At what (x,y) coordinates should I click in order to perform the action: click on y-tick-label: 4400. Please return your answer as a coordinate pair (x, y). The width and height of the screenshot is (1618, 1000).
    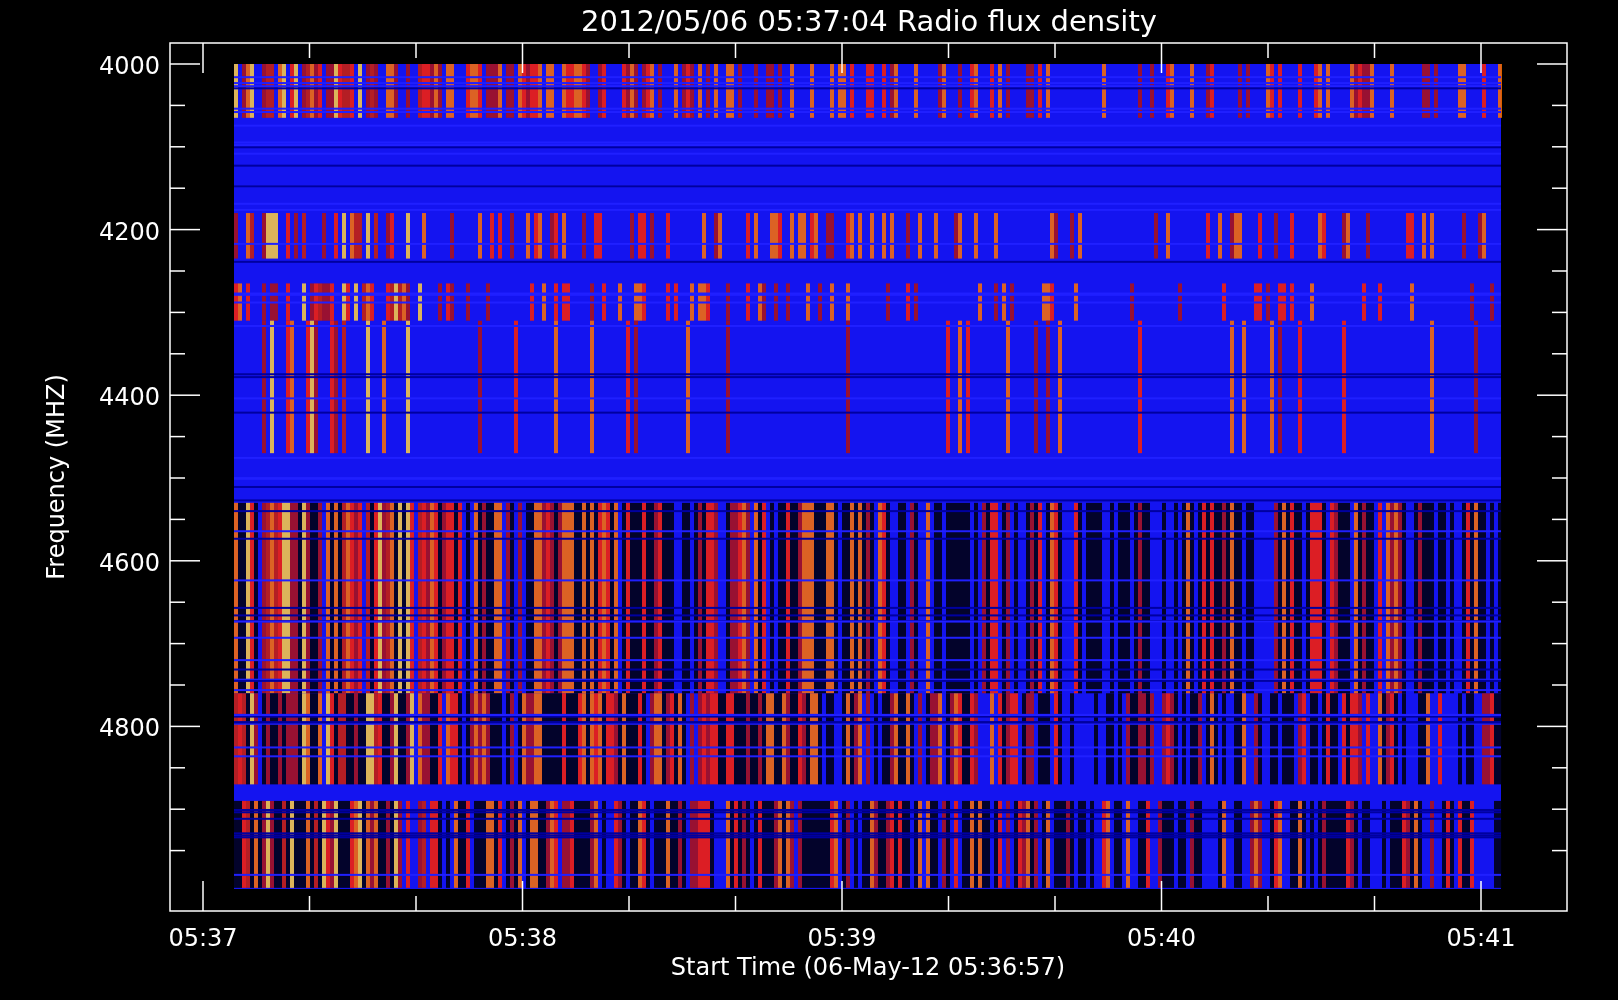
    Looking at the image, I should click on (129, 397).